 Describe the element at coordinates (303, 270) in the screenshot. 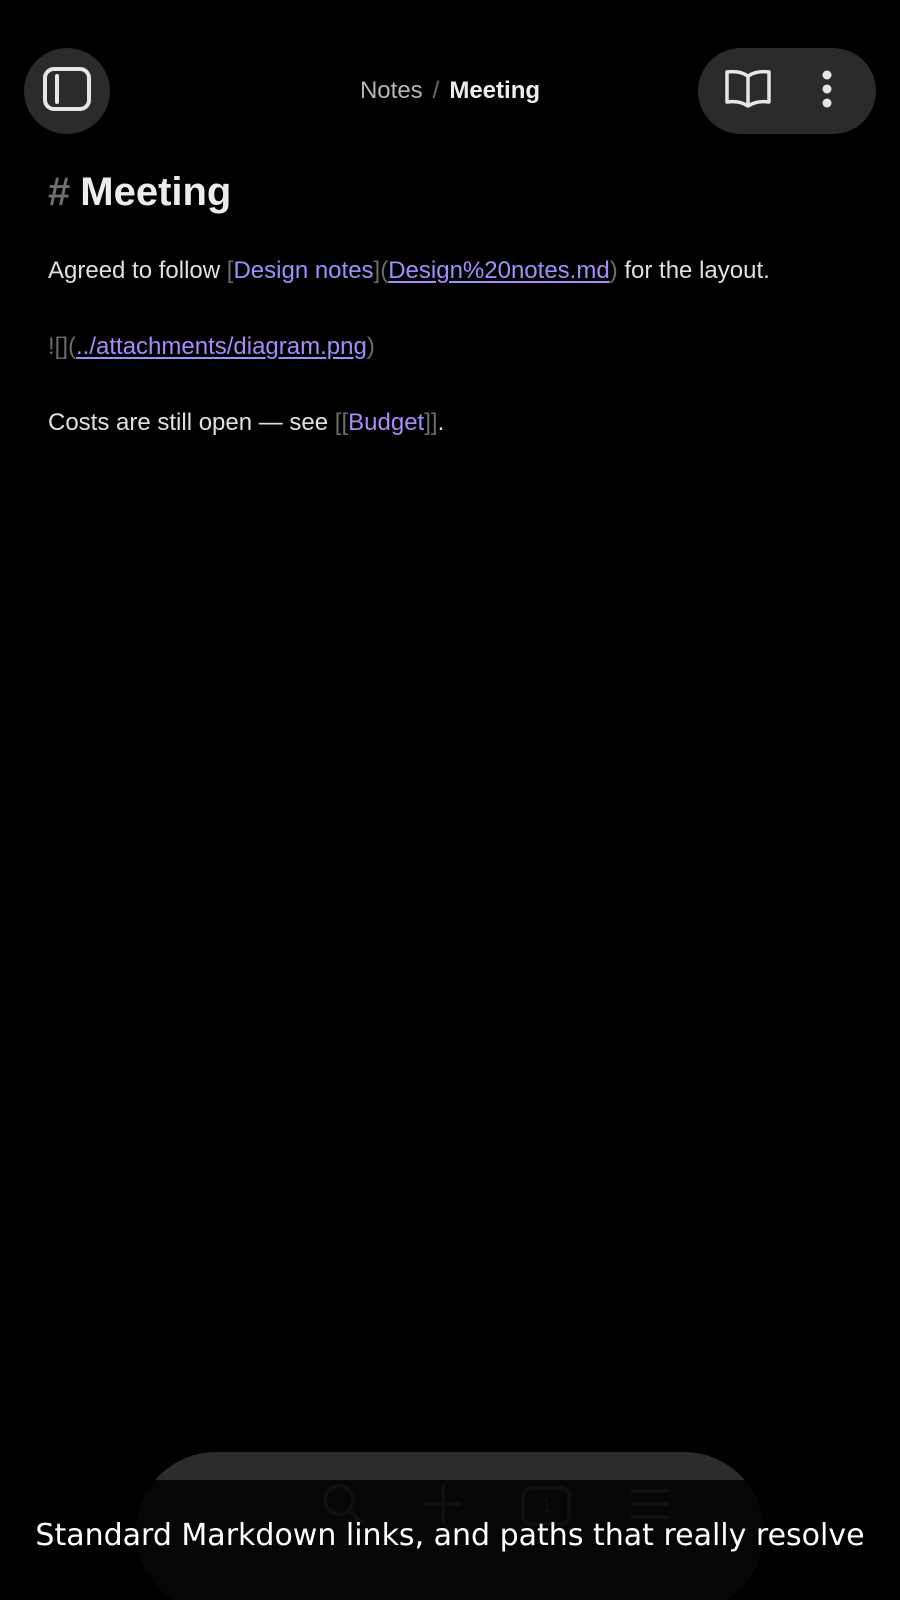

I see `design-notes-link-text: Design notes` at that location.